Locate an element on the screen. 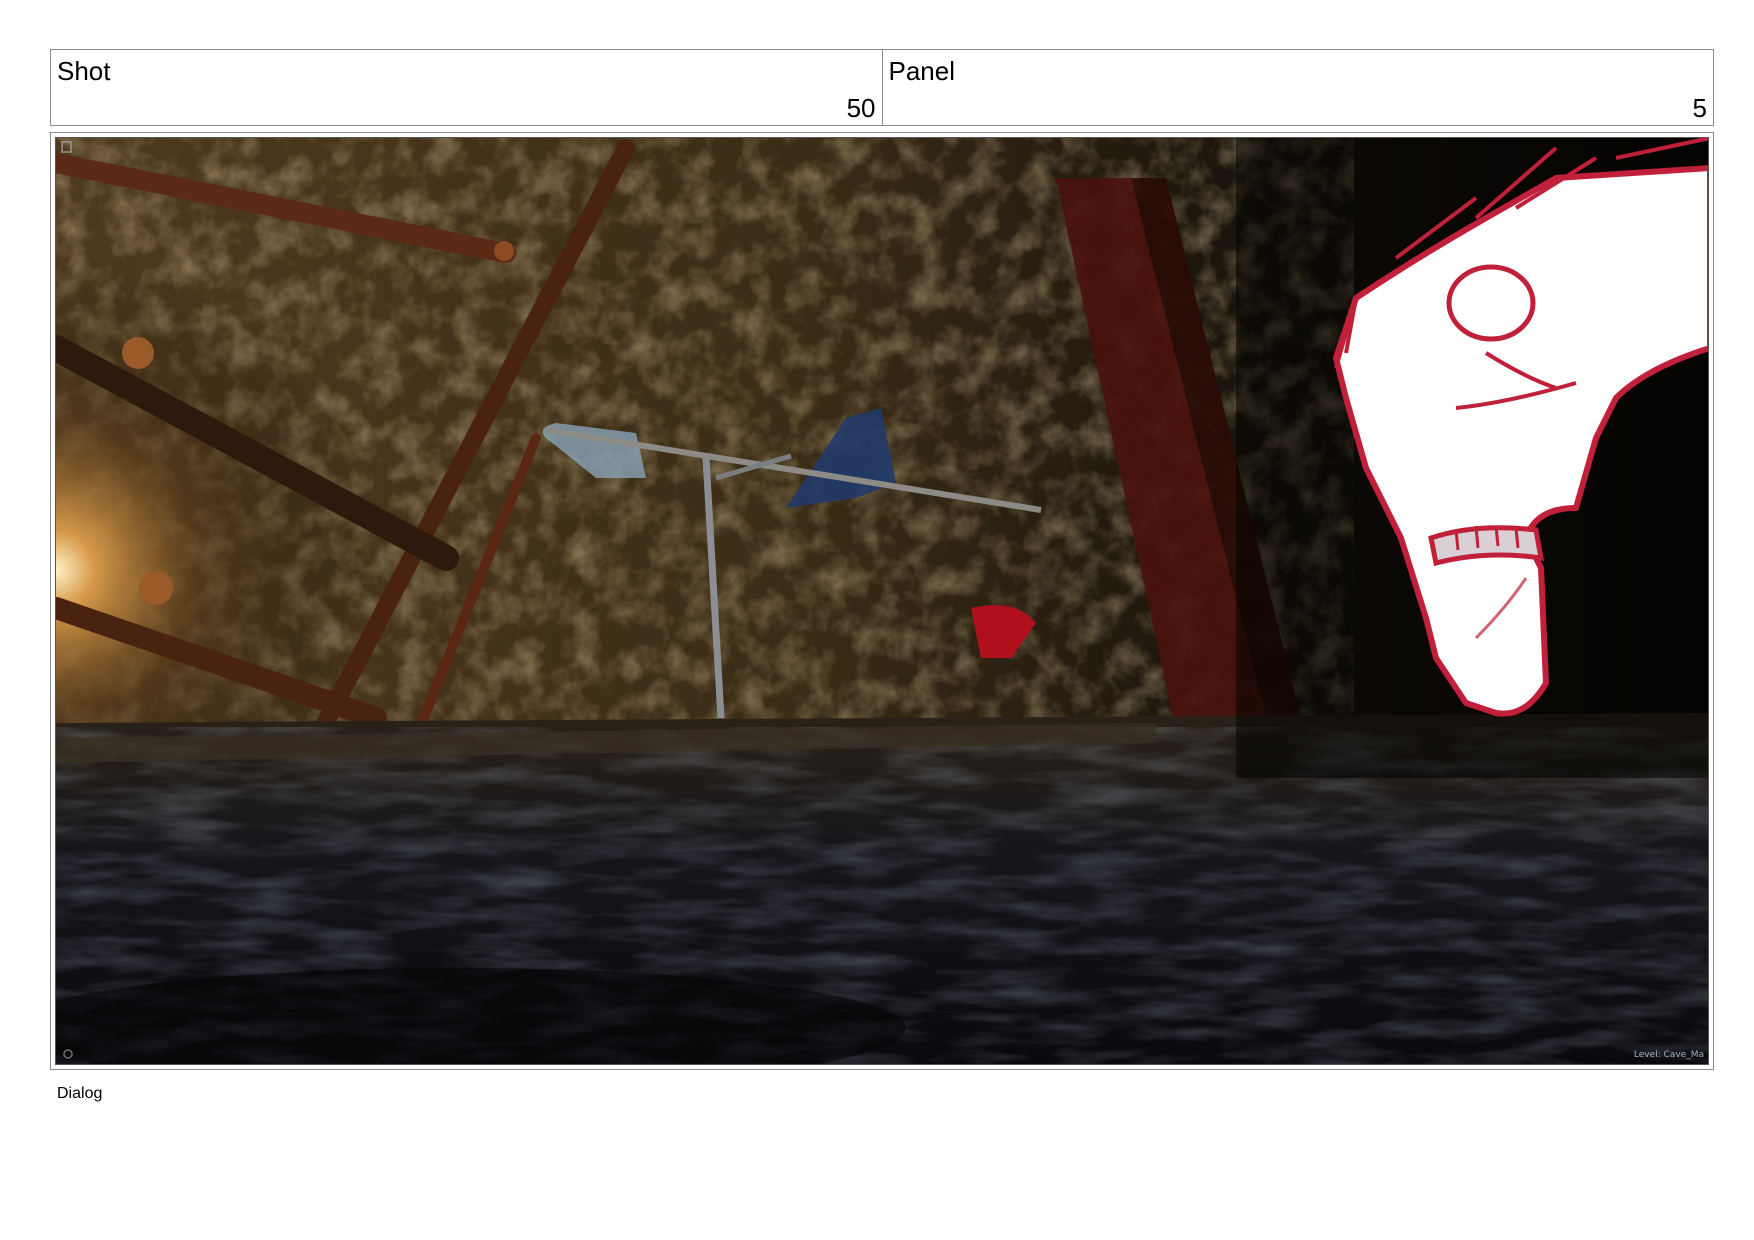 The image size is (1754, 1240). panel-cell: Panel 5 is located at coordinates (1297, 87).